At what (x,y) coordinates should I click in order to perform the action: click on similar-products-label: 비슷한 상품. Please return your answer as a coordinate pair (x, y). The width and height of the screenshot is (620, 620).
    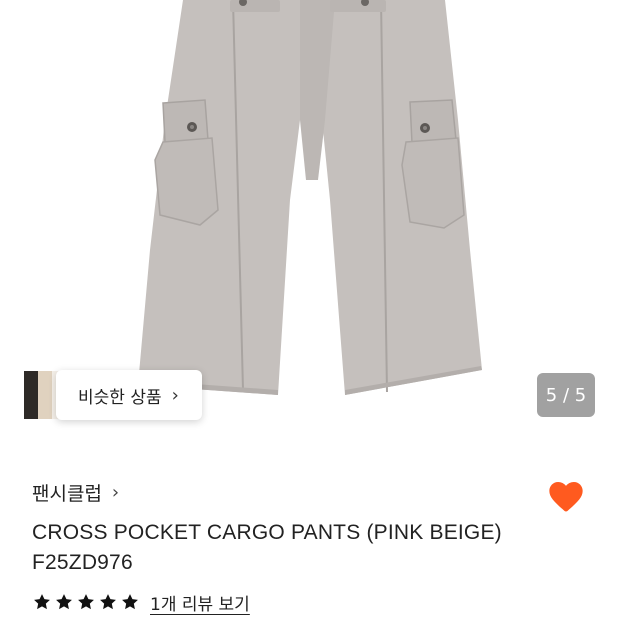
    Looking at the image, I should click on (120, 397).